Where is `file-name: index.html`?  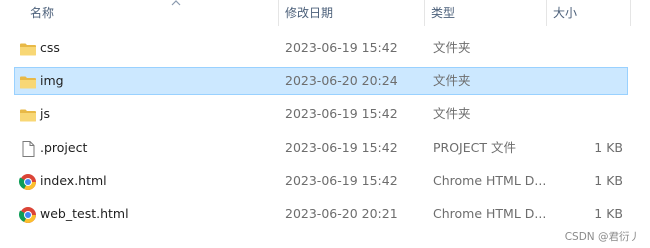 file-name: index.html is located at coordinates (73, 180).